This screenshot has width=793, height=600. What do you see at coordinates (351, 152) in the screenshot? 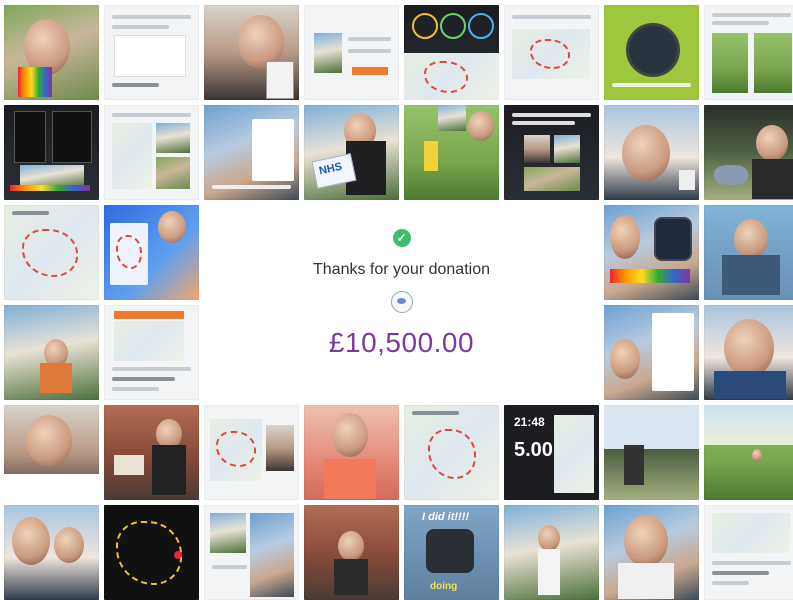
I see `collage-nhs-photo: NHS` at bounding box center [351, 152].